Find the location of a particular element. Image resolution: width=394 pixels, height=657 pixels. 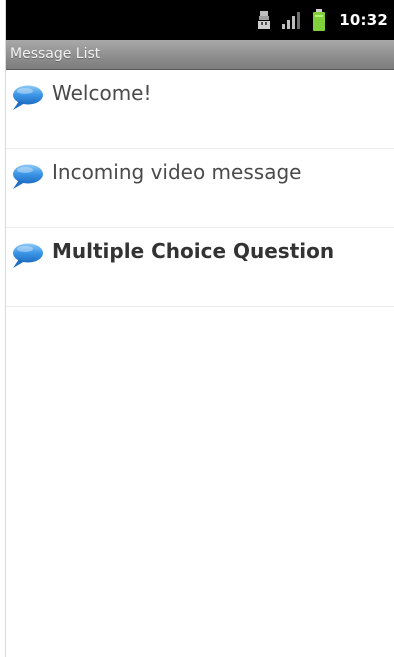

message-title: Incoming video message is located at coordinates (177, 172).